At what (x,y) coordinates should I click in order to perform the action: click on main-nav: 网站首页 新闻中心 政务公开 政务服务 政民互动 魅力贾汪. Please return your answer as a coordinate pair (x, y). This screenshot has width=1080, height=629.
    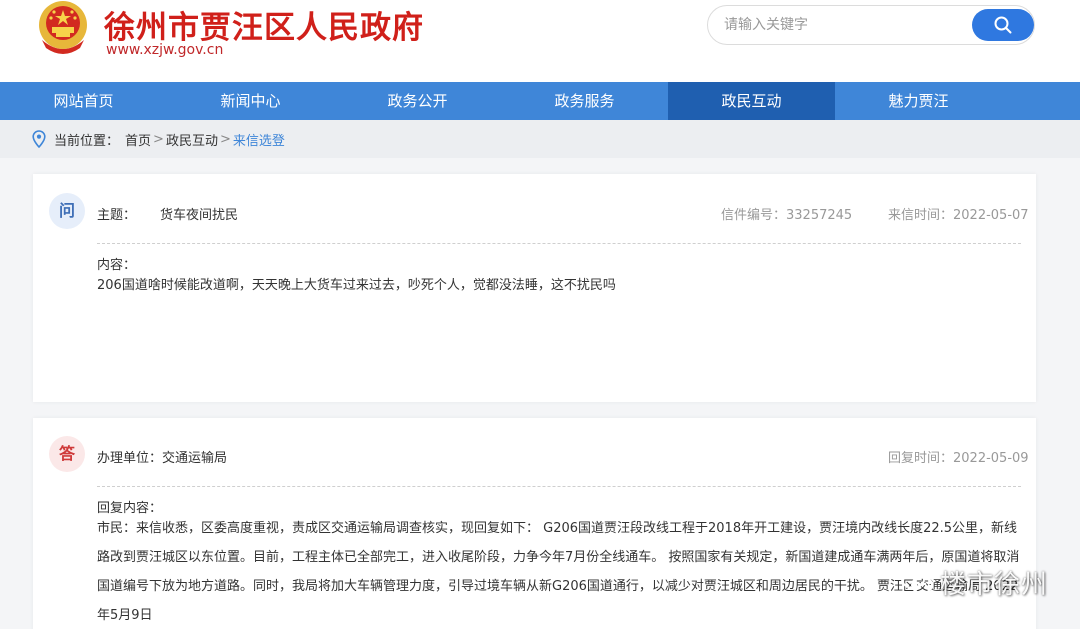
    Looking at the image, I should click on (540, 101).